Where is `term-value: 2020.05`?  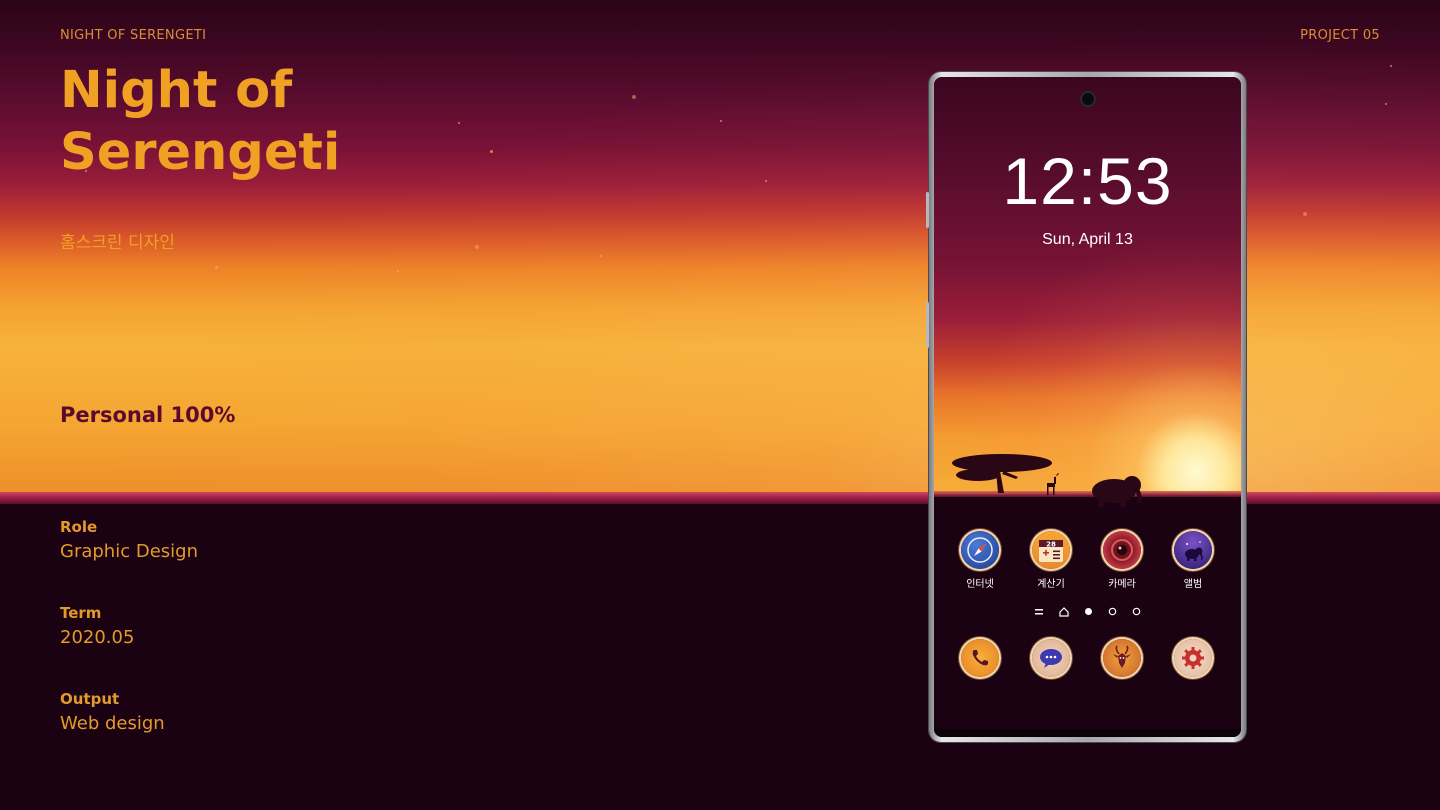
term-value: 2020.05 is located at coordinates (97, 637).